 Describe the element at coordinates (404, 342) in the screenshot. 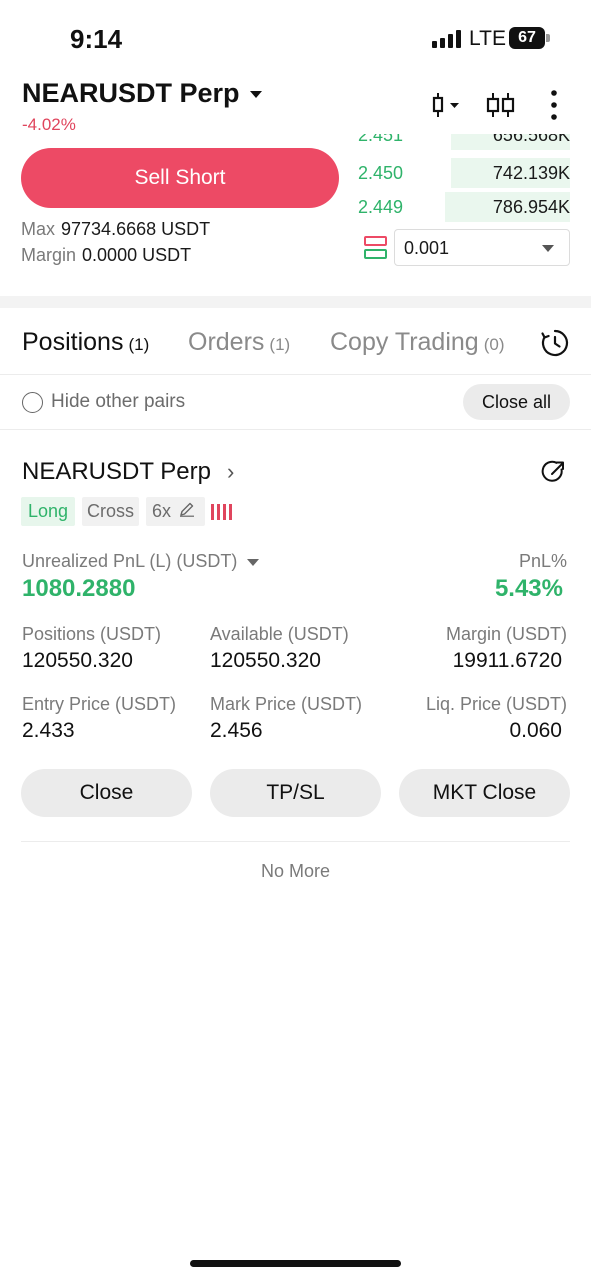

I see `tab-label: Copy Trading` at that location.